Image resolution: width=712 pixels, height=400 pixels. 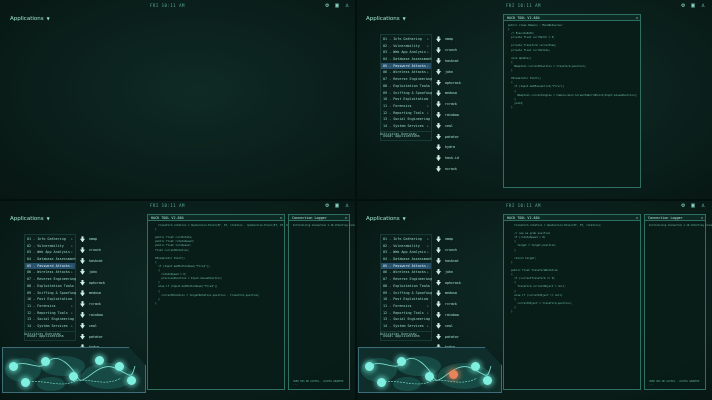 I want to click on map-node-alert, so click(x=453, y=374).